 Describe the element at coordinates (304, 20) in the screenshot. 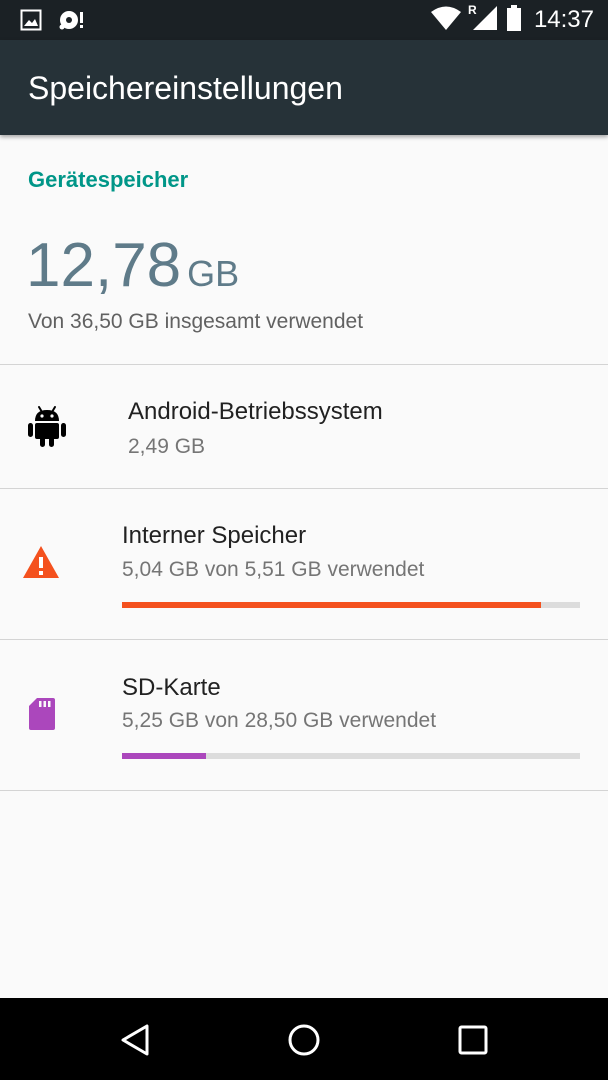

I see `status-bar: R 14:37` at that location.